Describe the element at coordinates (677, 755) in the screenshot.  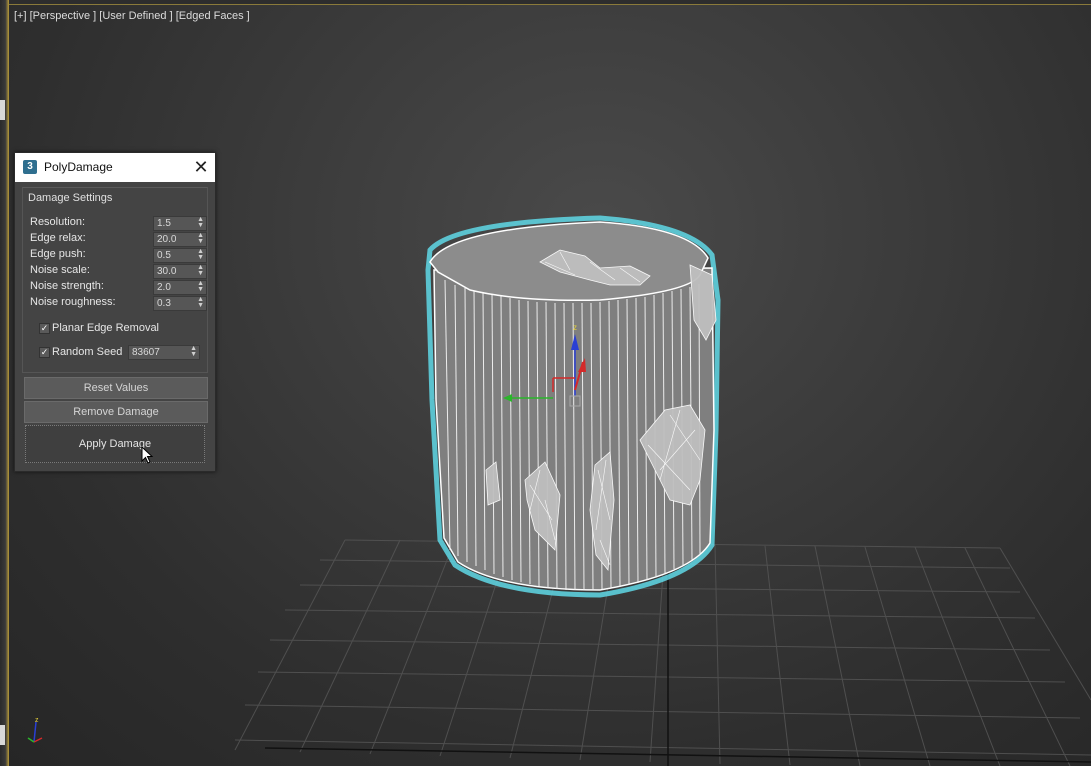
I see `grid-center-line` at that location.